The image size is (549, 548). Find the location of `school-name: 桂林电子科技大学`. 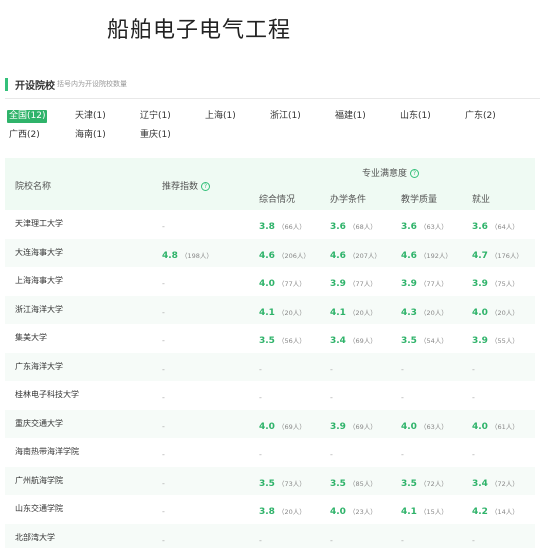

school-name: 桂林电子科技大学 is located at coordinates (47, 395).